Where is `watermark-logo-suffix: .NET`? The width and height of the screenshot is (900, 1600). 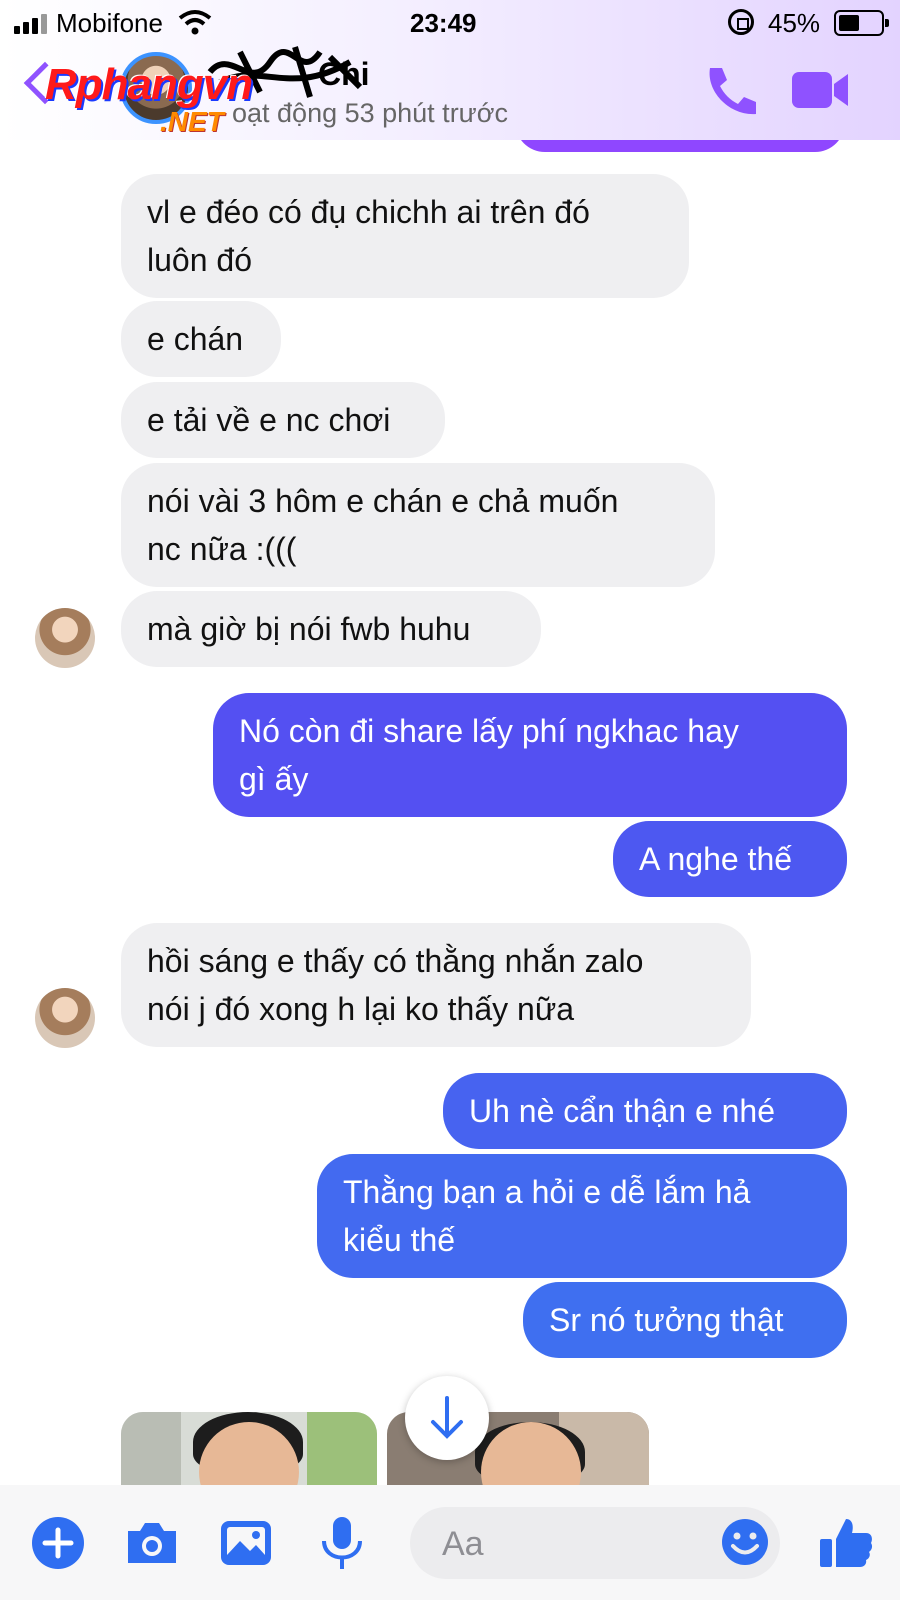
watermark-logo-suffix: .NET is located at coordinates (192, 121).